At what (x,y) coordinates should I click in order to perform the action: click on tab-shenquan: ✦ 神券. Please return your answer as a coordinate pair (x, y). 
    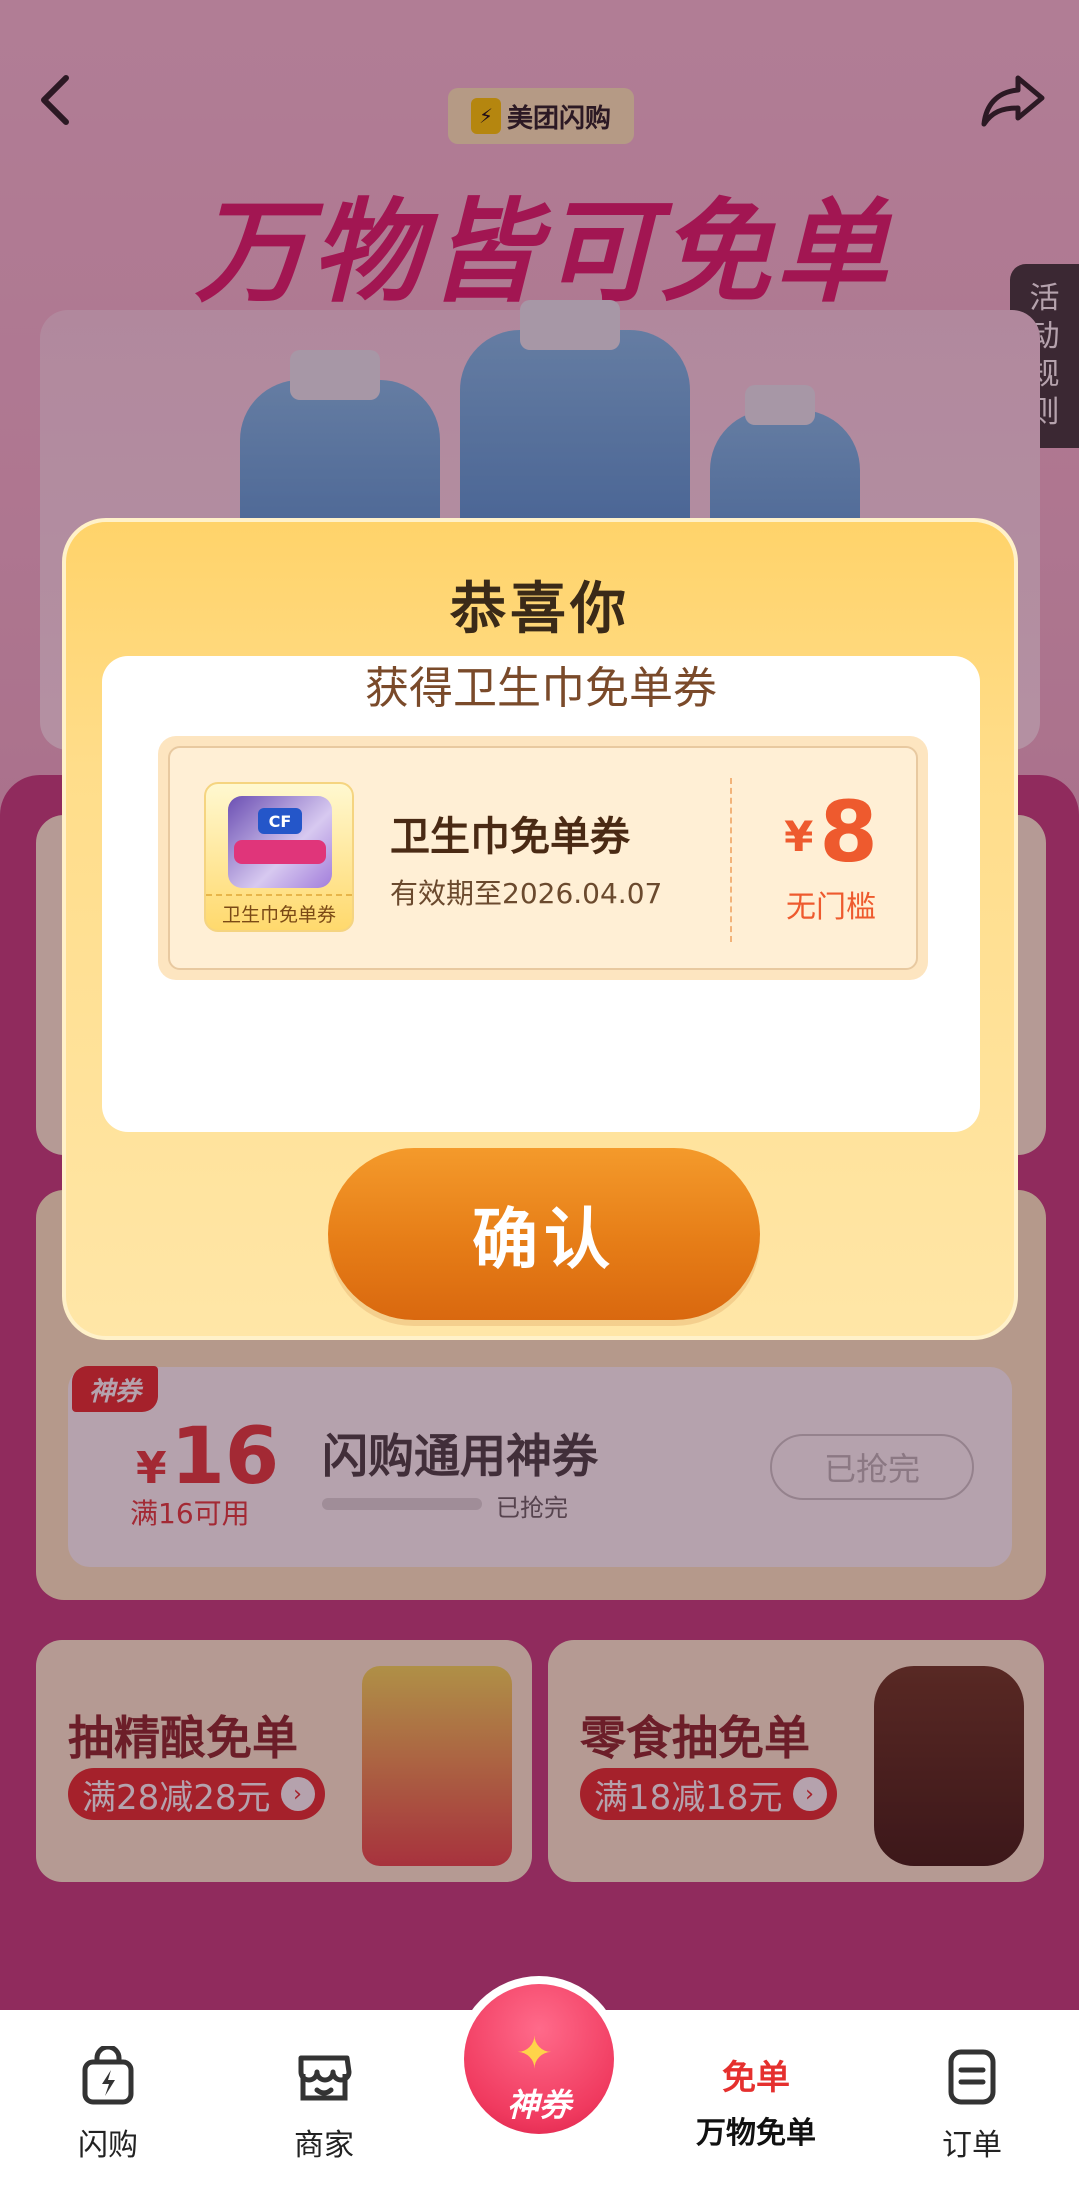
    Looking at the image, I should click on (539, 2059).